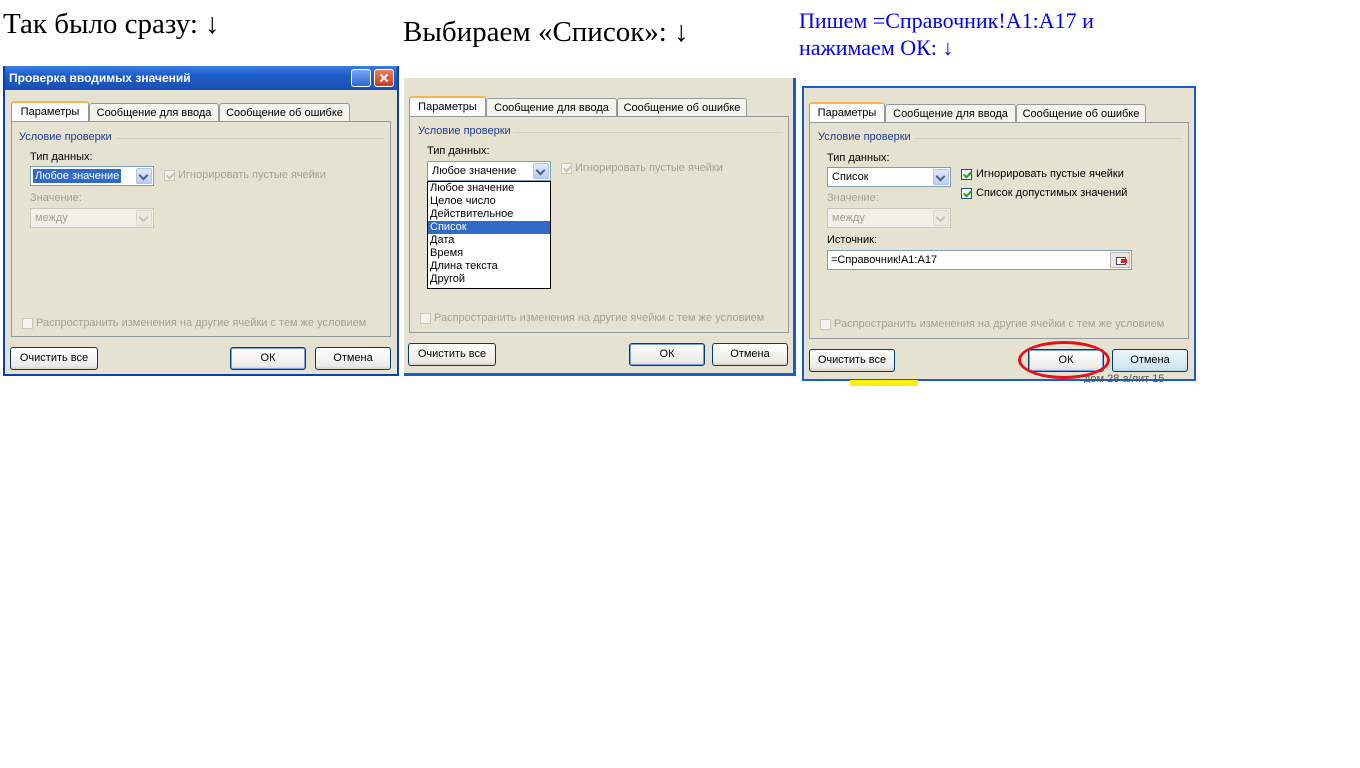 Image resolution: width=1360 pixels, height=768 pixels. What do you see at coordinates (979, 260) in the screenshot?
I see `source-input: =Справочник!A1:A17` at bounding box center [979, 260].